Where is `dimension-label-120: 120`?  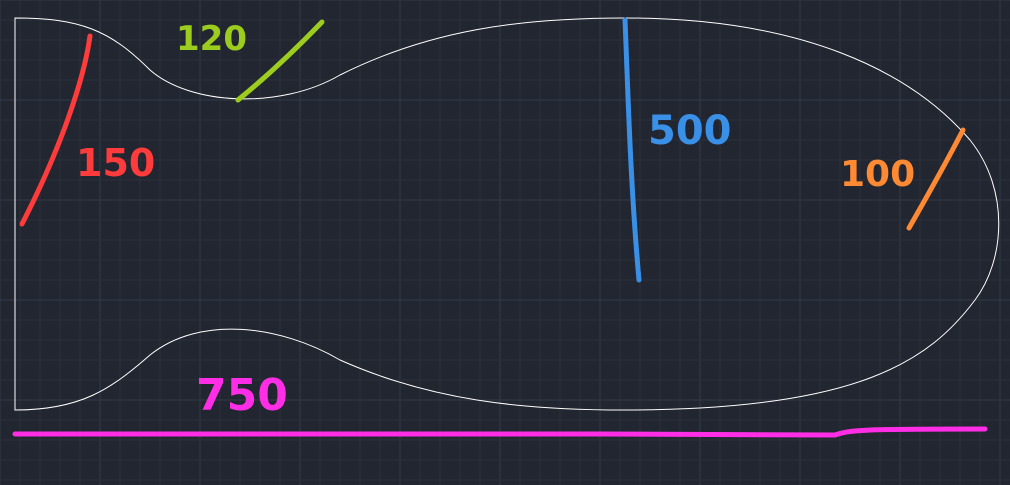
dimension-label-120: 120 is located at coordinates (211, 39).